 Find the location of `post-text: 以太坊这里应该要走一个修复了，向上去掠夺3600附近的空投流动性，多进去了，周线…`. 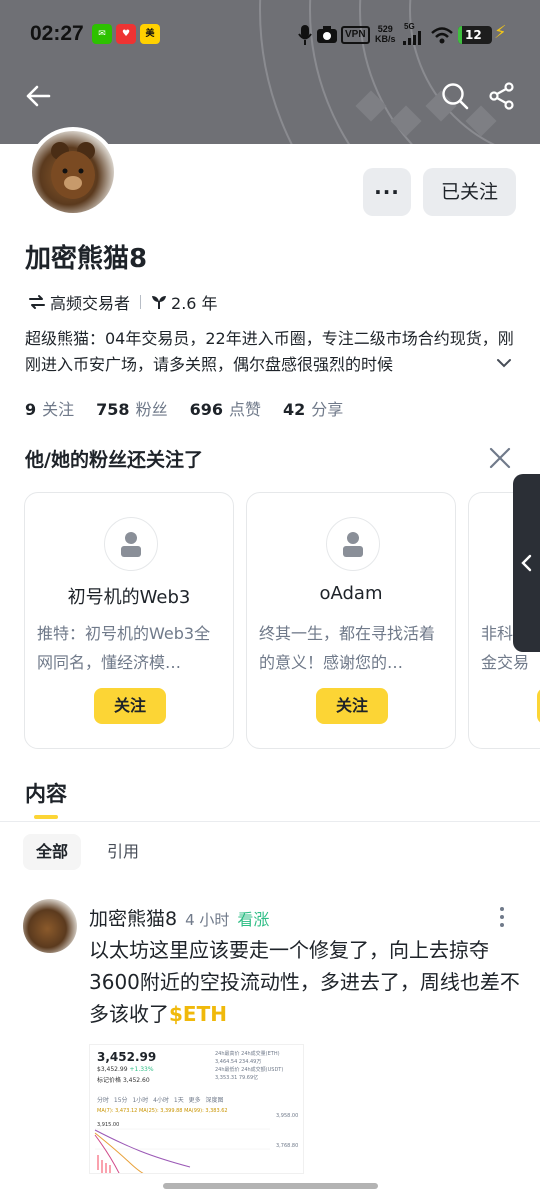

post-text: 以太坊这里应该要走一个修复了，向上去掠夺3600附近的空投流动性，多进去了，周线… is located at coordinates (305, 982).